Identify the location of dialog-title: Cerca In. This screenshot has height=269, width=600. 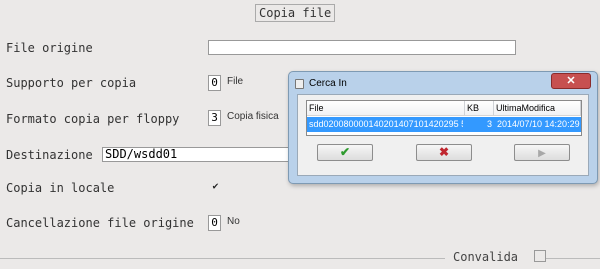
(328, 83).